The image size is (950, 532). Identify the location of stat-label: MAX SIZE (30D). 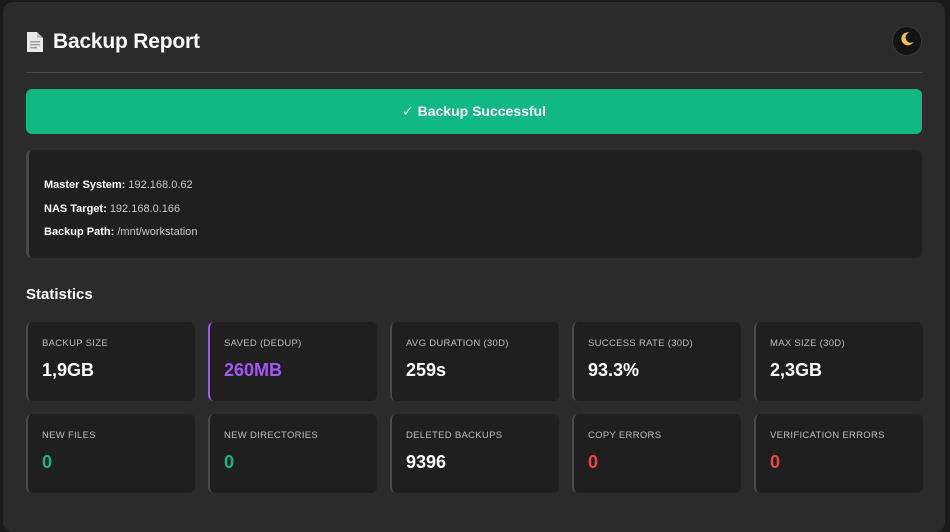
(807, 343).